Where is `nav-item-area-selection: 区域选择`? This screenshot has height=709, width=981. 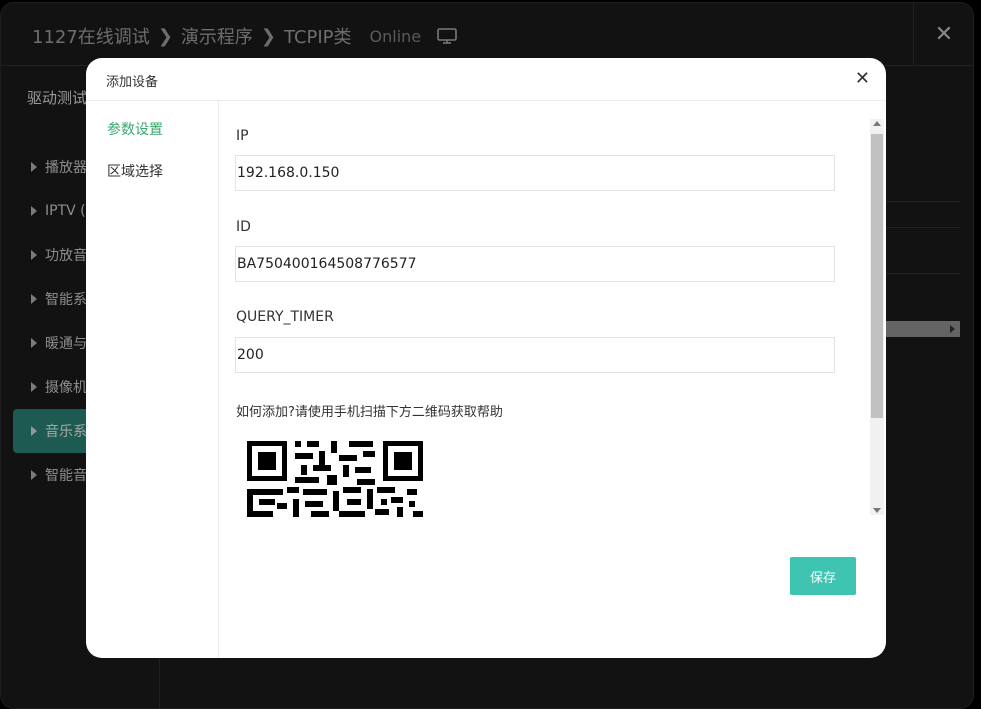 nav-item-area-selection: 区域选择 is located at coordinates (135, 171).